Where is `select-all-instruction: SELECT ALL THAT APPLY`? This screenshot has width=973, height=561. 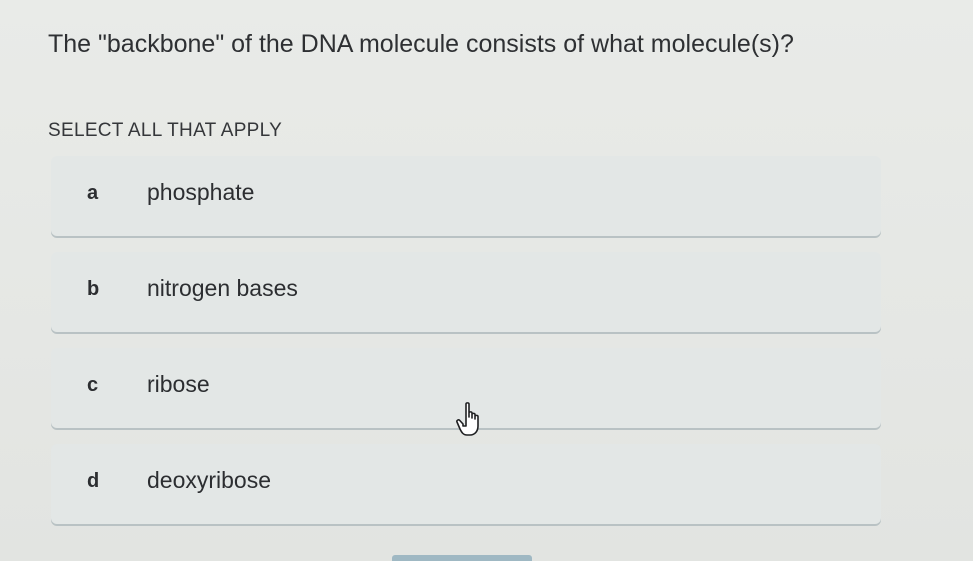 select-all-instruction: SELECT ALL THAT APPLY is located at coordinates (165, 130).